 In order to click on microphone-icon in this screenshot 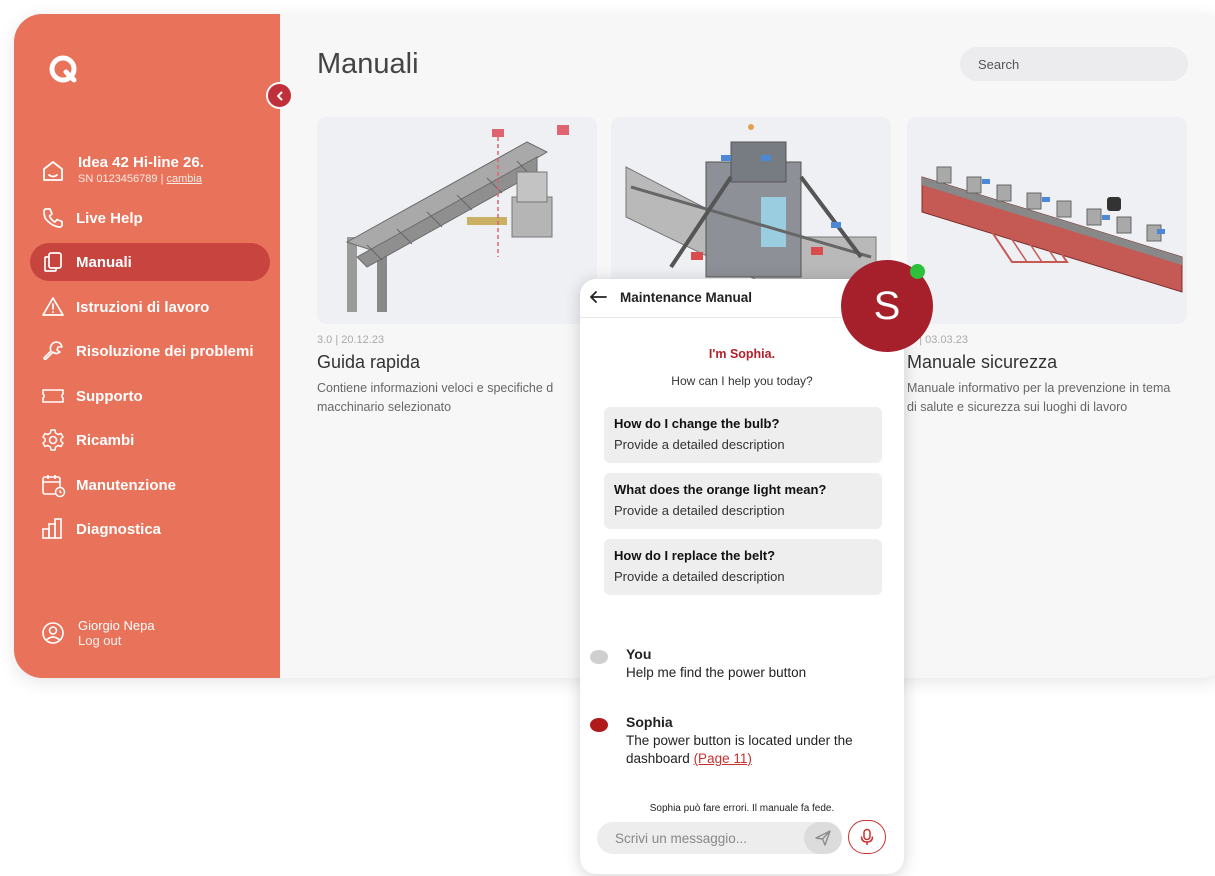, I will do `click(867, 836)`.